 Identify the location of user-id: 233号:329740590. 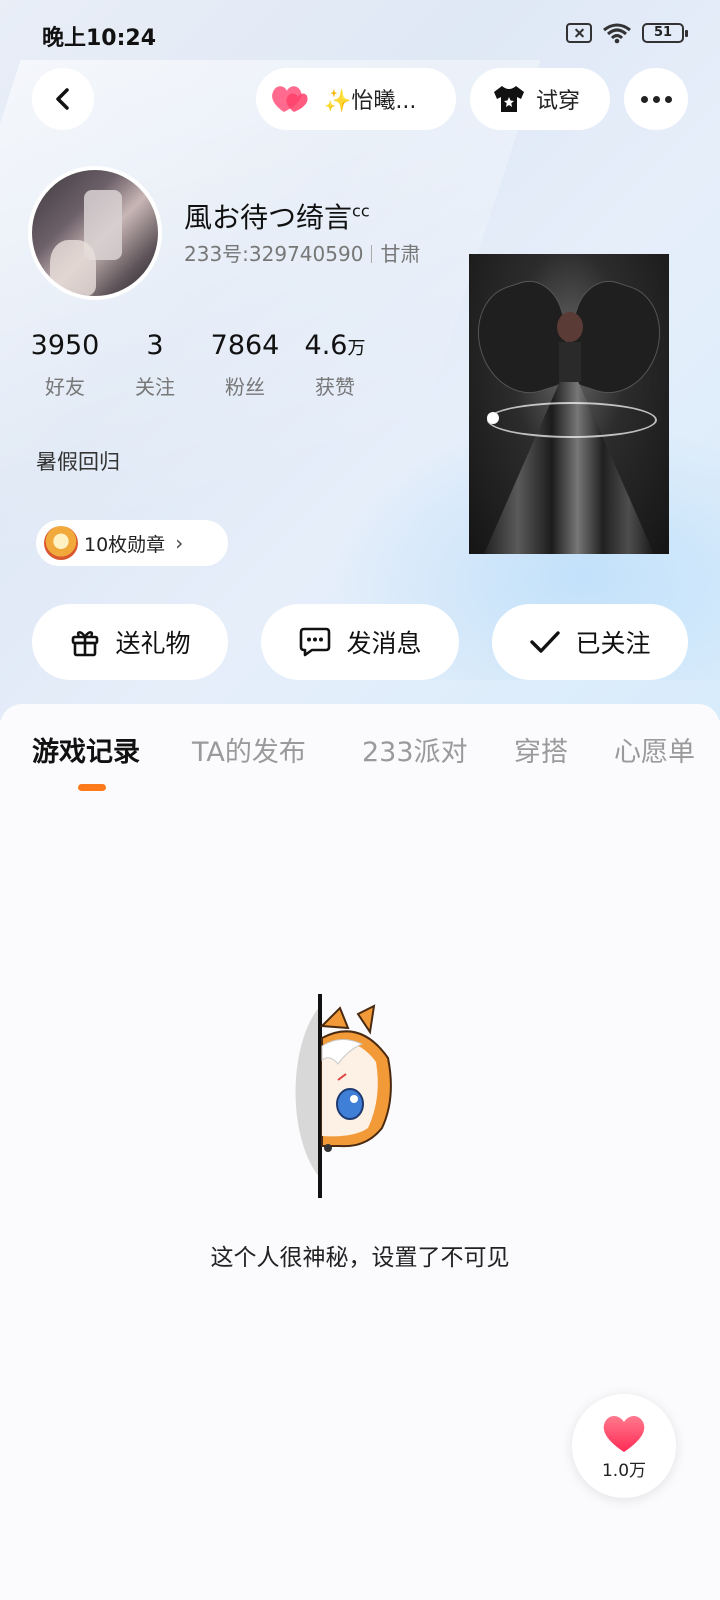
(274, 254).